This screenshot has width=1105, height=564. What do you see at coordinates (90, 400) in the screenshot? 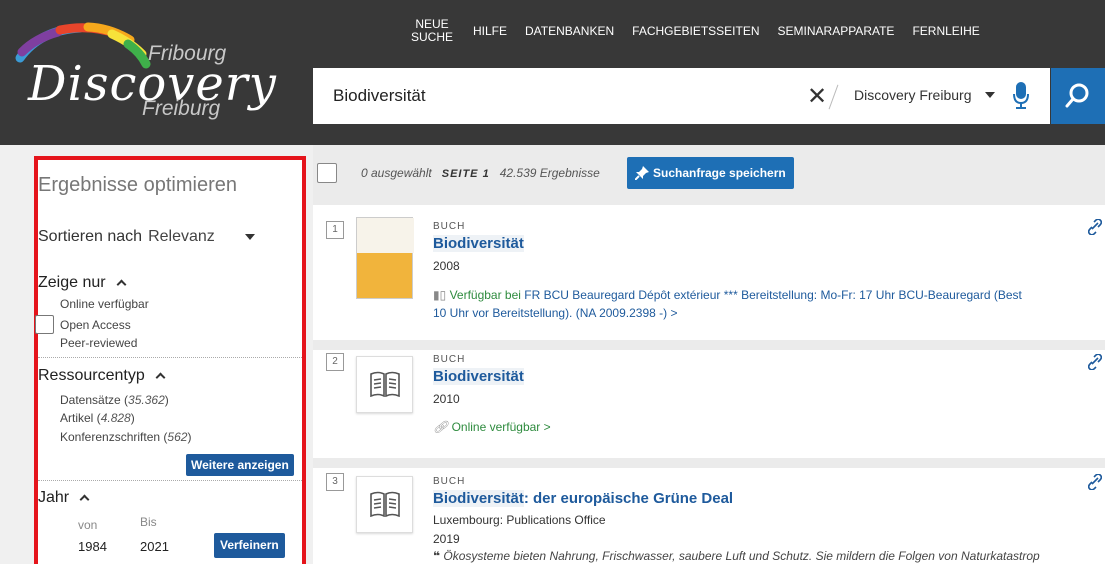
I see `filter-label: Datensätze` at bounding box center [90, 400].